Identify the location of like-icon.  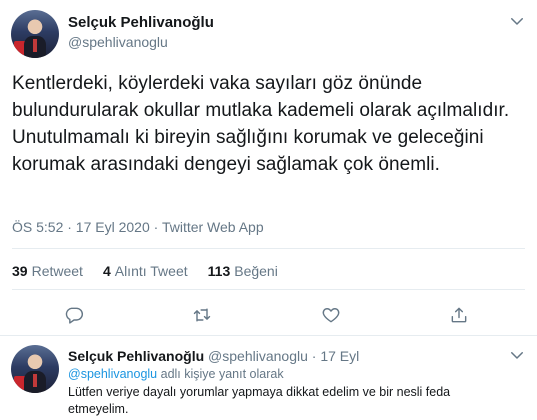
(331, 315).